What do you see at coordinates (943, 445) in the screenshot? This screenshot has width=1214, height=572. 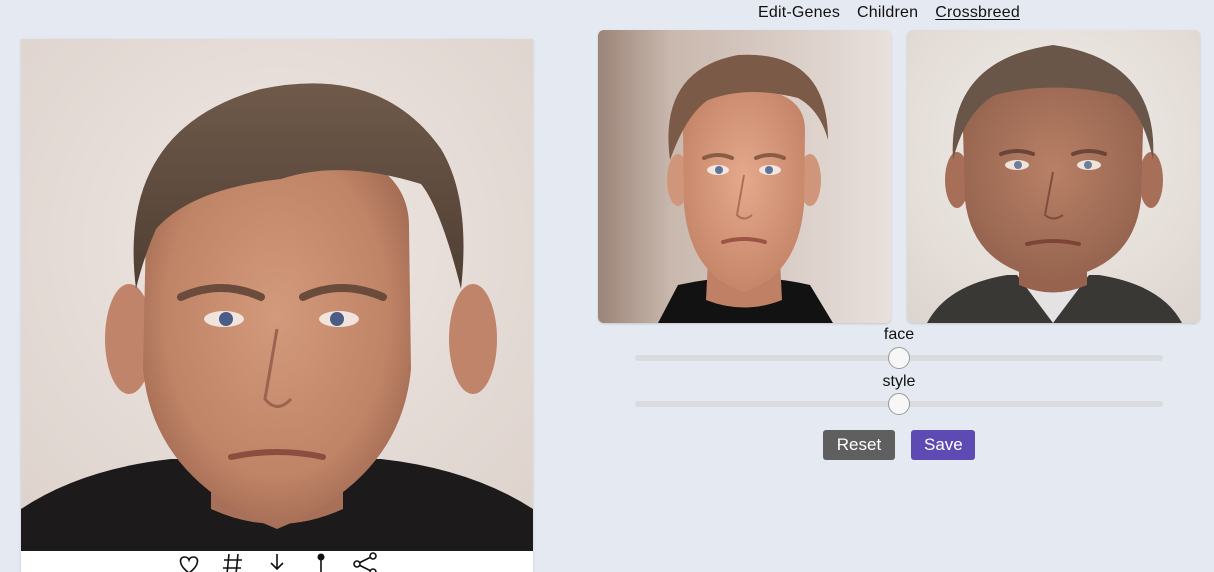 I see `save-button: Save` at bounding box center [943, 445].